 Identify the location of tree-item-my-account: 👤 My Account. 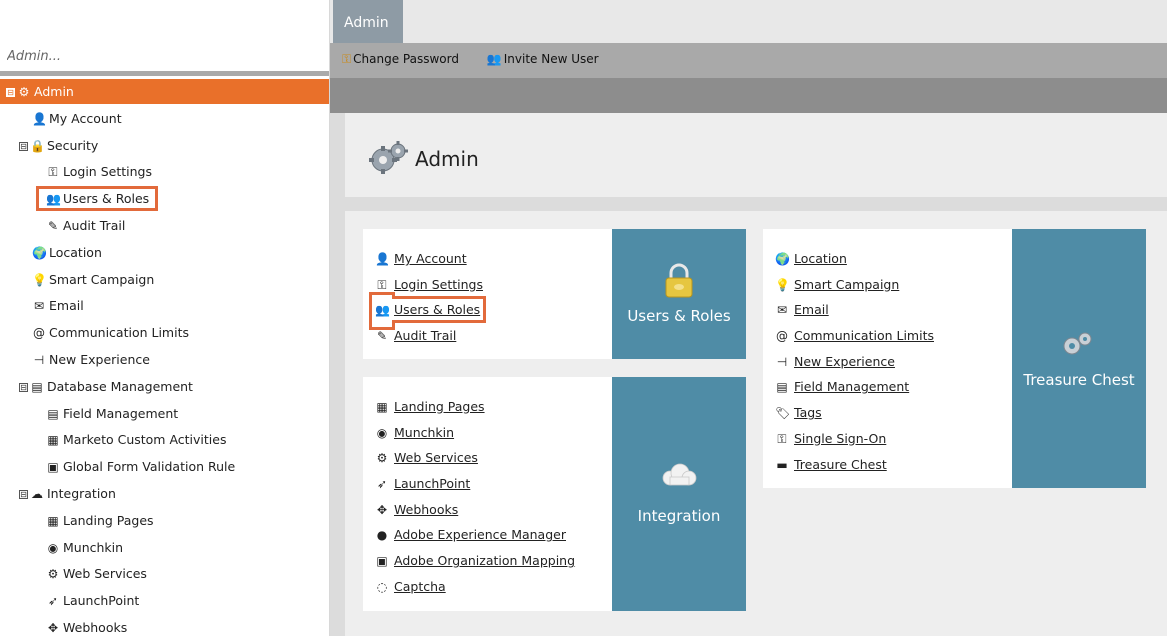
(164, 119).